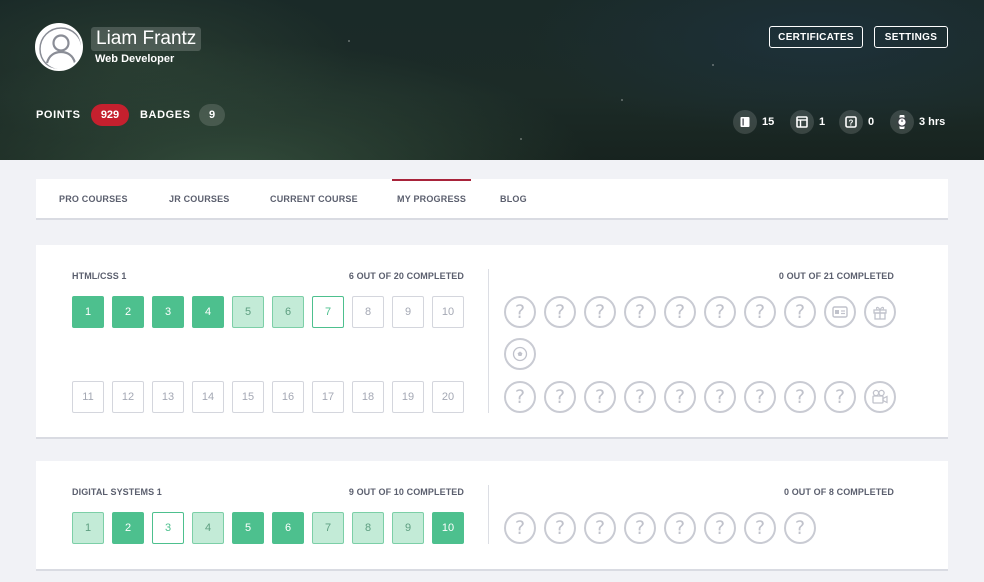  What do you see at coordinates (93, 198) in the screenshot?
I see `tab-pro-courses: PRO COURSES` at bounding box center [93, 198].